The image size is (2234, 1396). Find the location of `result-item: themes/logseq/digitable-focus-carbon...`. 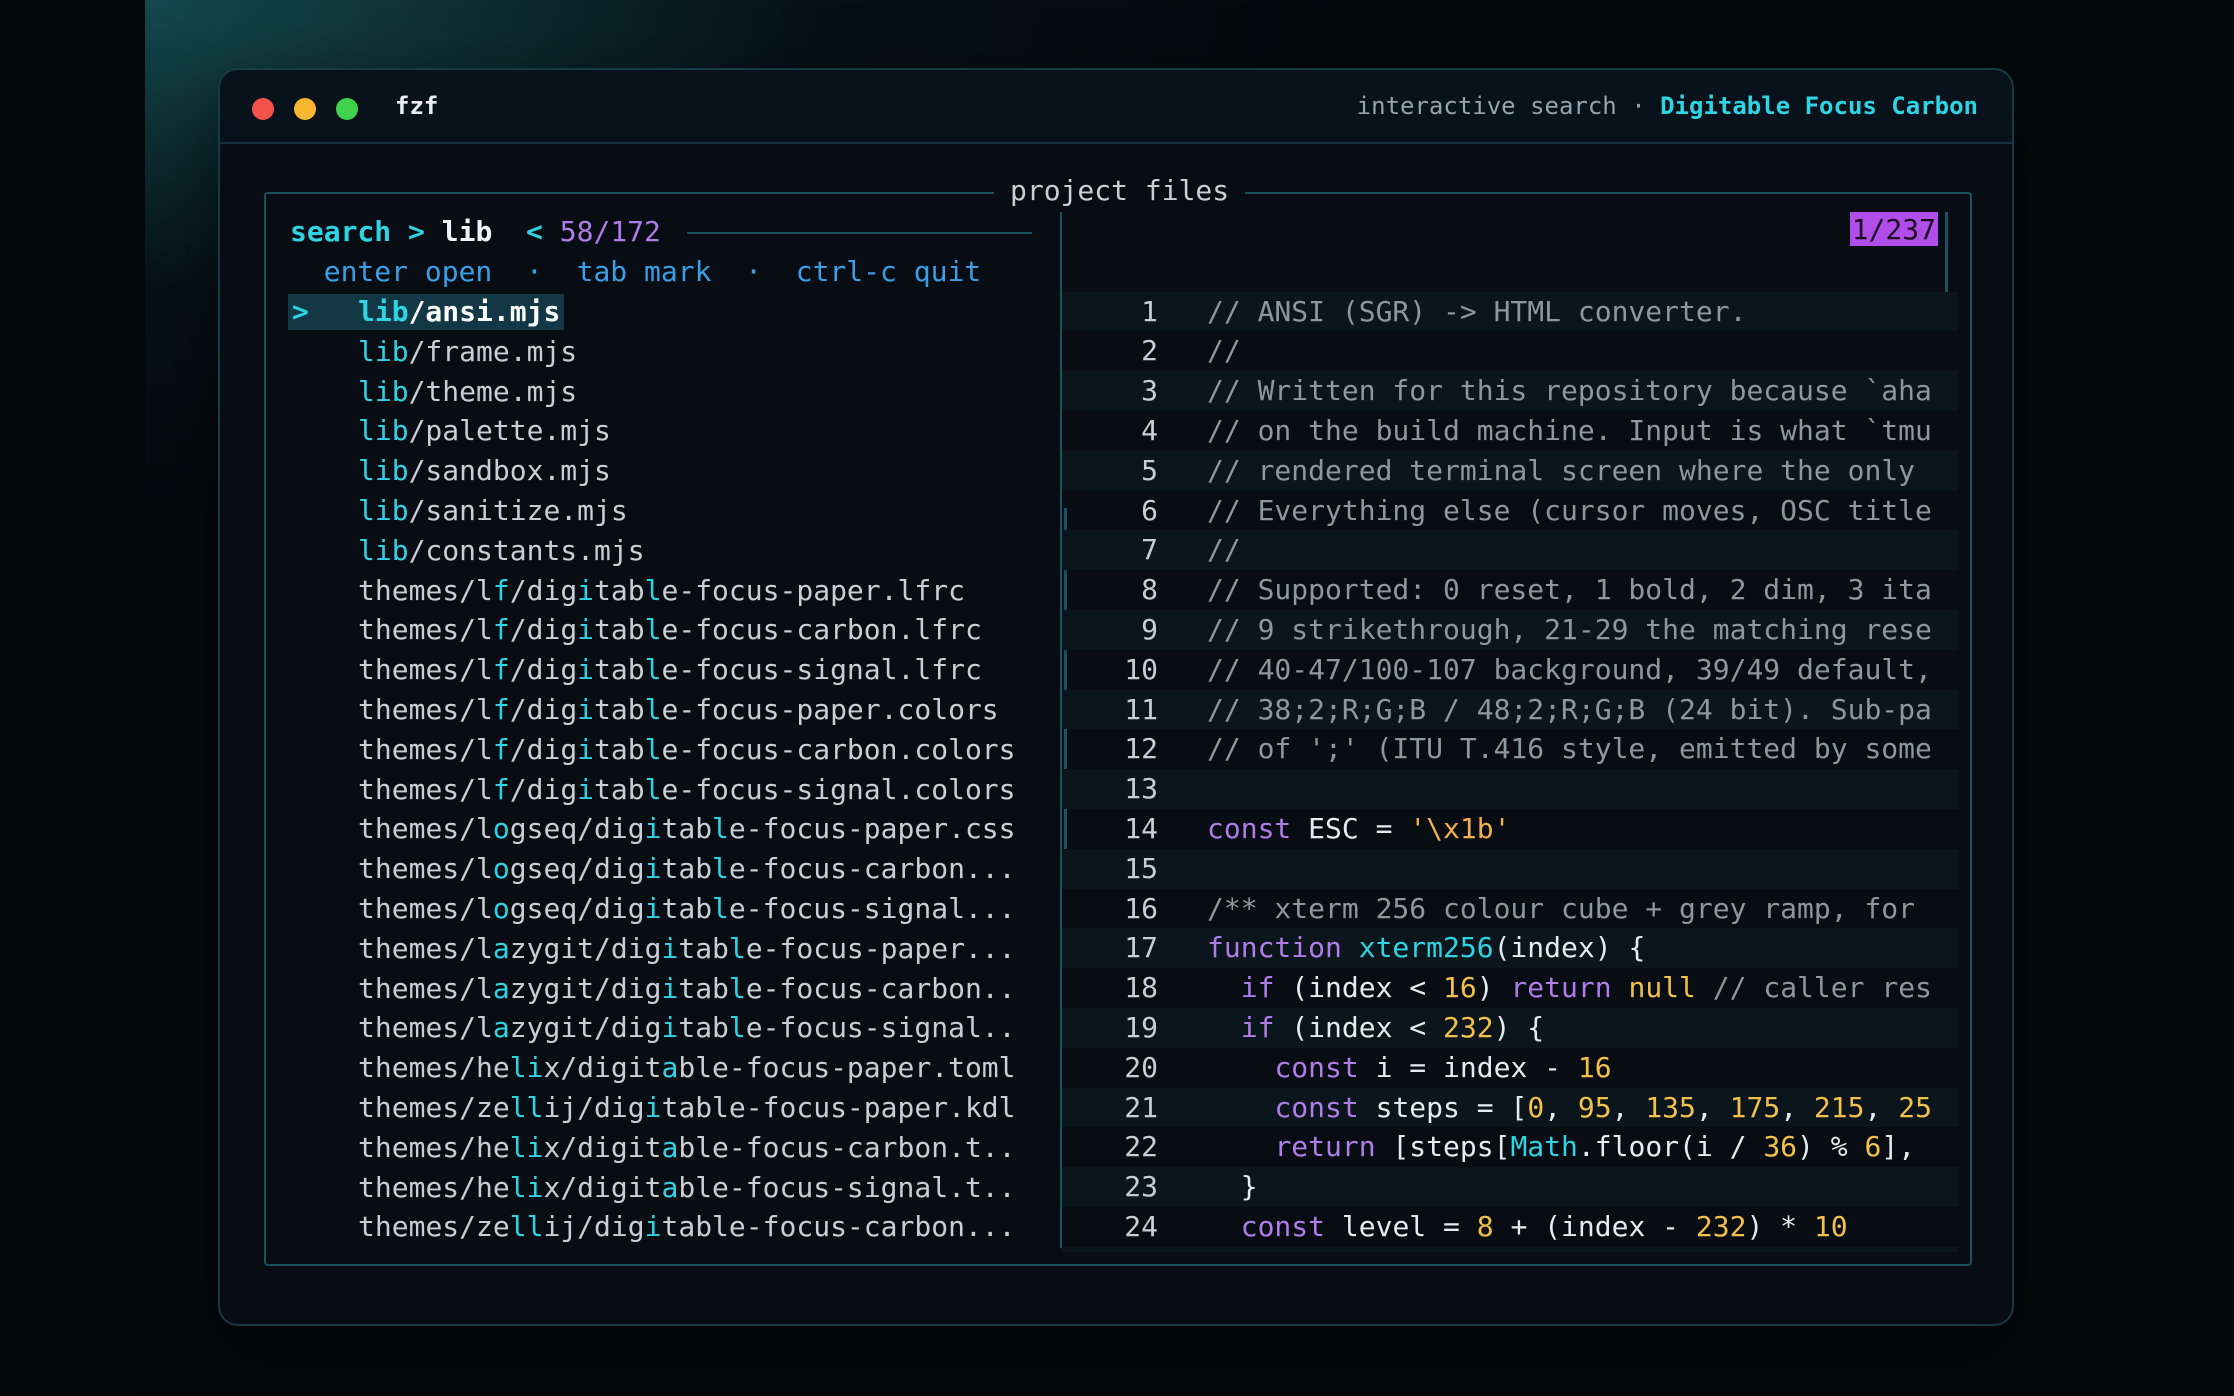

result-item: themes/logseq/digitable-focus-carbon... is located at coordinates (660, 869).